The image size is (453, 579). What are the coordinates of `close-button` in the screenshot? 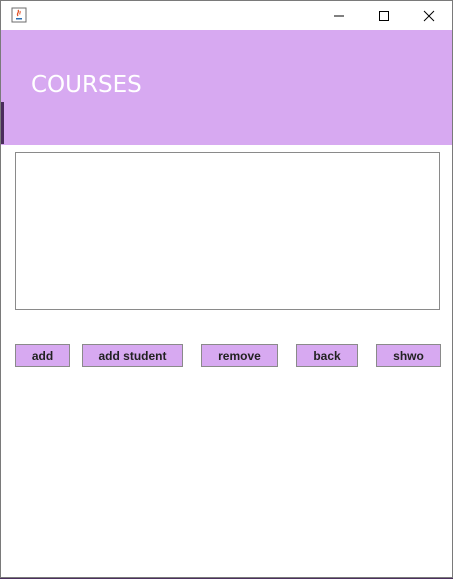 It's located at (429, 15).